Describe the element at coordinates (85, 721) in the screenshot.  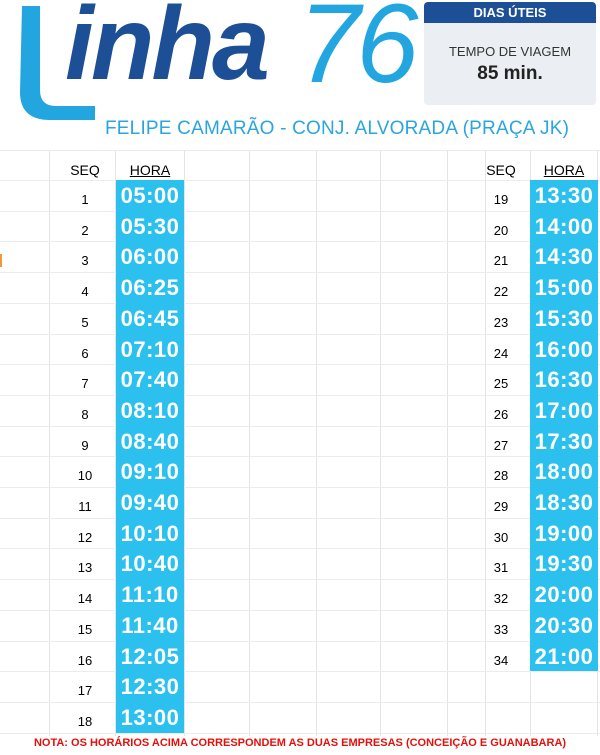
I see `seq-number: 18` at that location.